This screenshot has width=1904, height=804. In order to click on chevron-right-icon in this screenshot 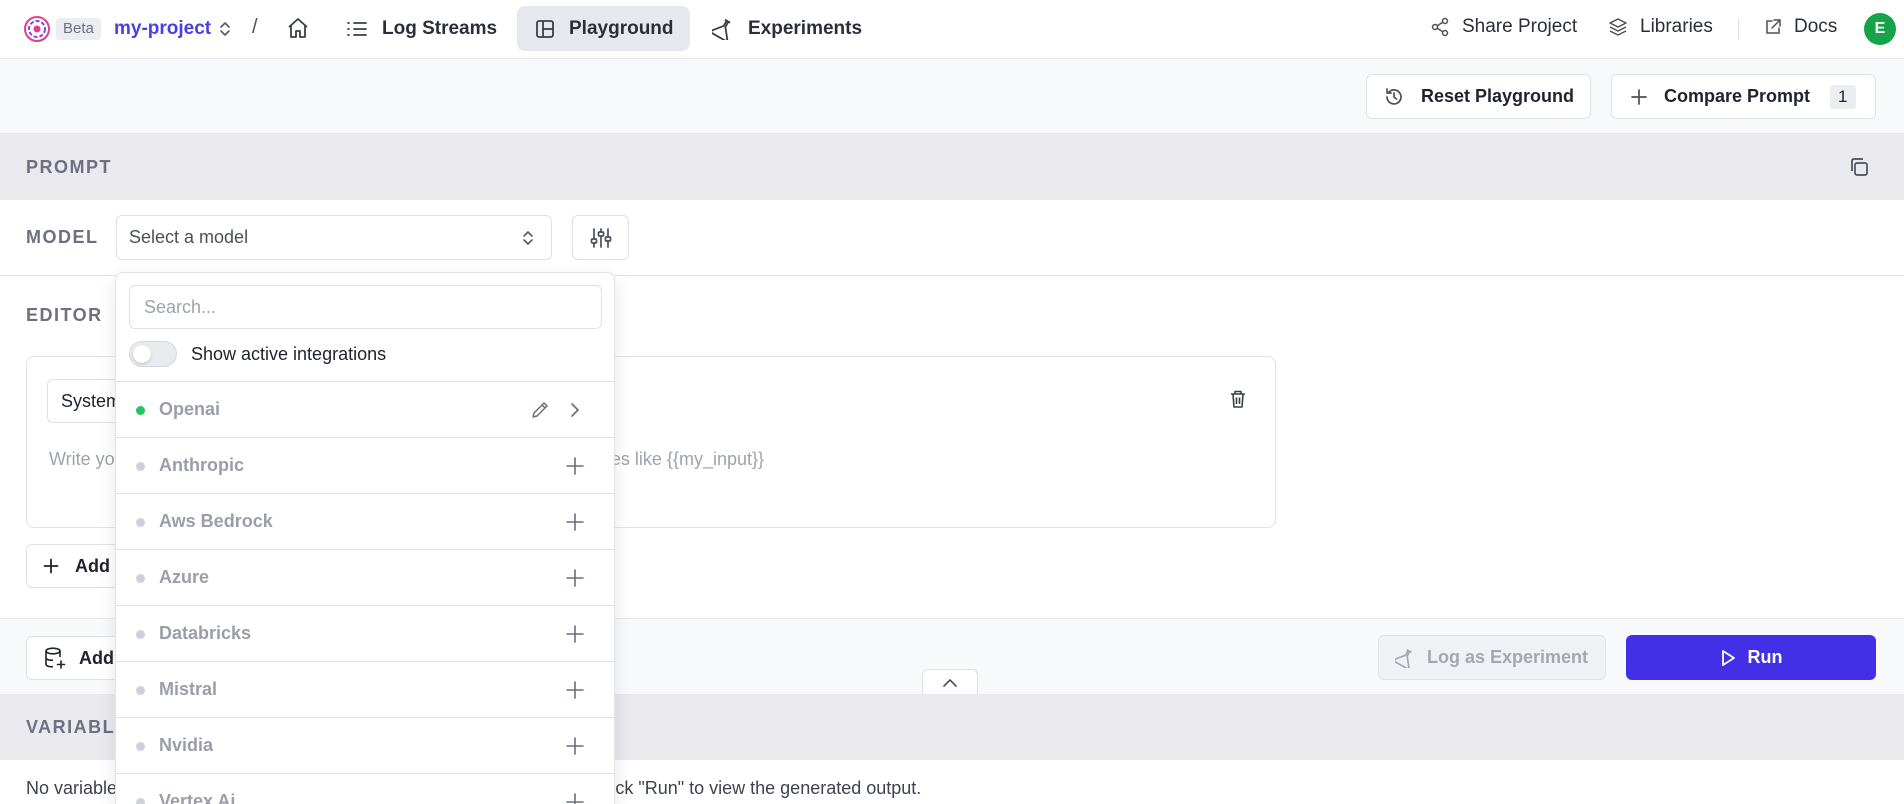, I will do `click(575, 410)`.